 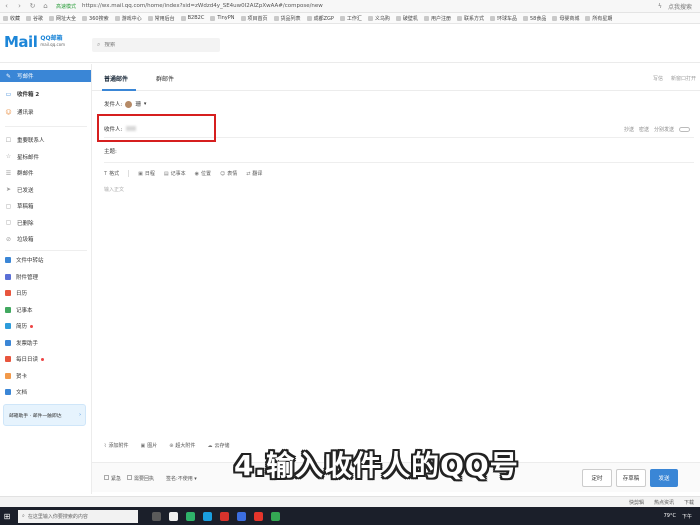 I want to click on bookmark-item: 谷歌, so click(x=34, y=18).